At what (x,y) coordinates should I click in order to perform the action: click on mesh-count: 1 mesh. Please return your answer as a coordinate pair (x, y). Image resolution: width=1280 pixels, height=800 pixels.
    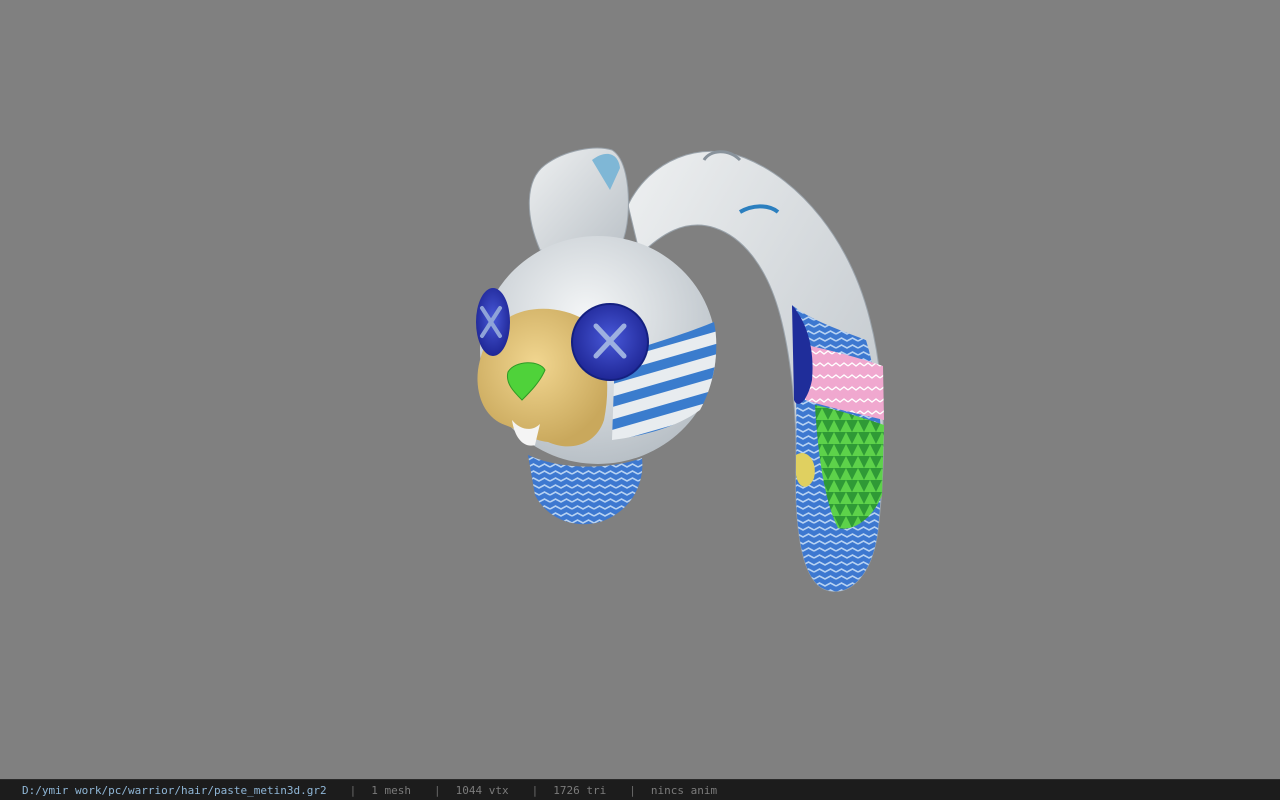
    Looking at the image, I should click on (391, 790).